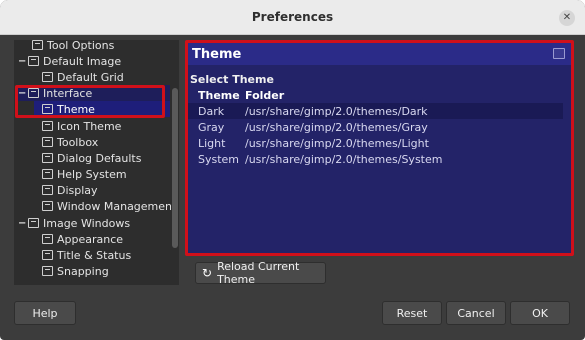 The height and width of the screenshot is (340, 585). I want to click on reset-button: Reset, so click(412, 313).